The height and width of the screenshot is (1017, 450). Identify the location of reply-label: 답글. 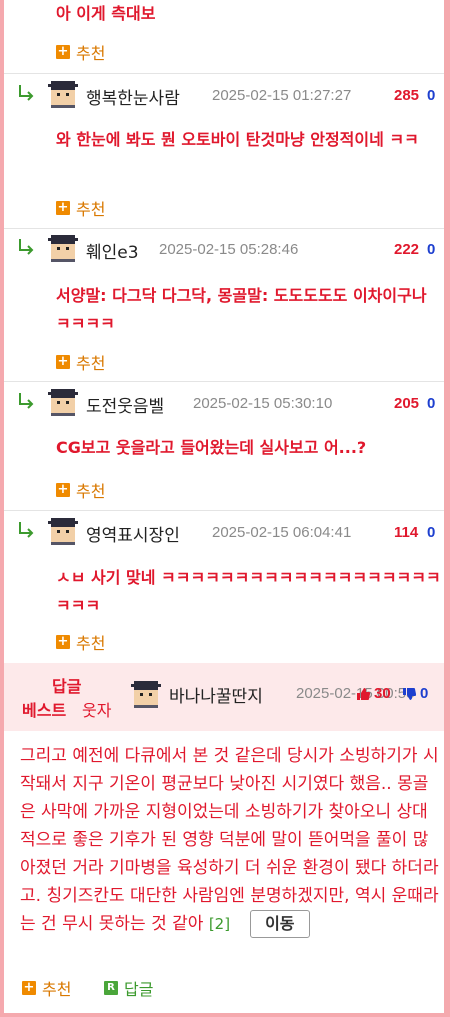
(139, 989).